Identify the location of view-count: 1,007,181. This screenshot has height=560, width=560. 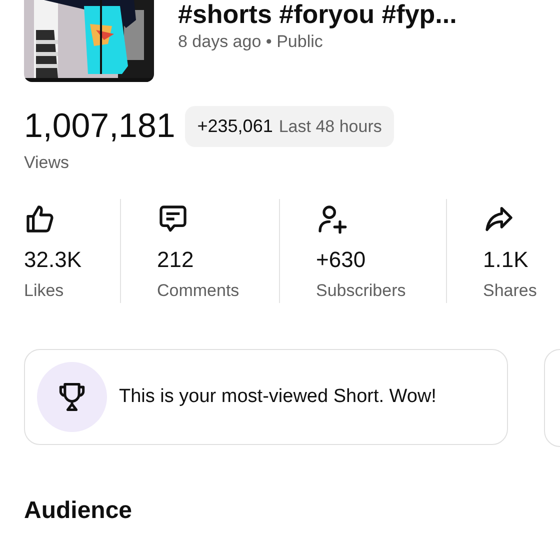
(100, 126).